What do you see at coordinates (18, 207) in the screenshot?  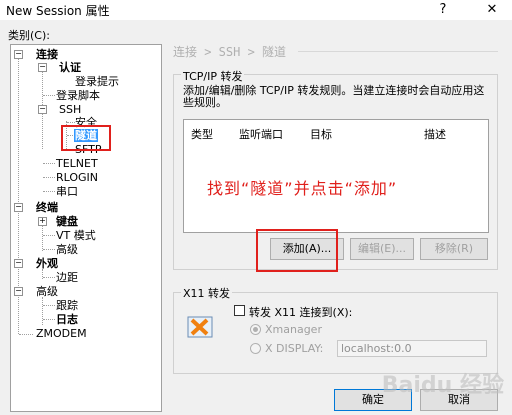 I see `expand-terminal-icon: −` at bounding box center [18, 207].